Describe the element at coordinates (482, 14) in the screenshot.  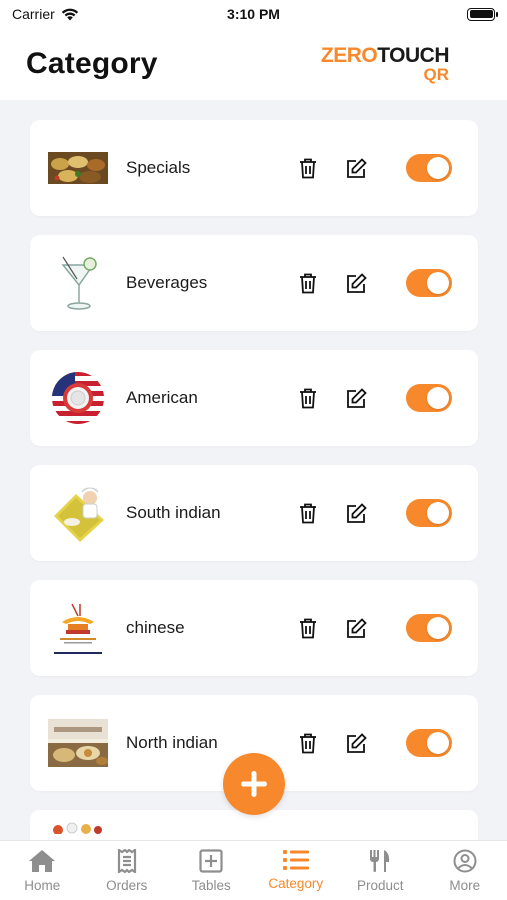
I see `battery-icon` at that location.